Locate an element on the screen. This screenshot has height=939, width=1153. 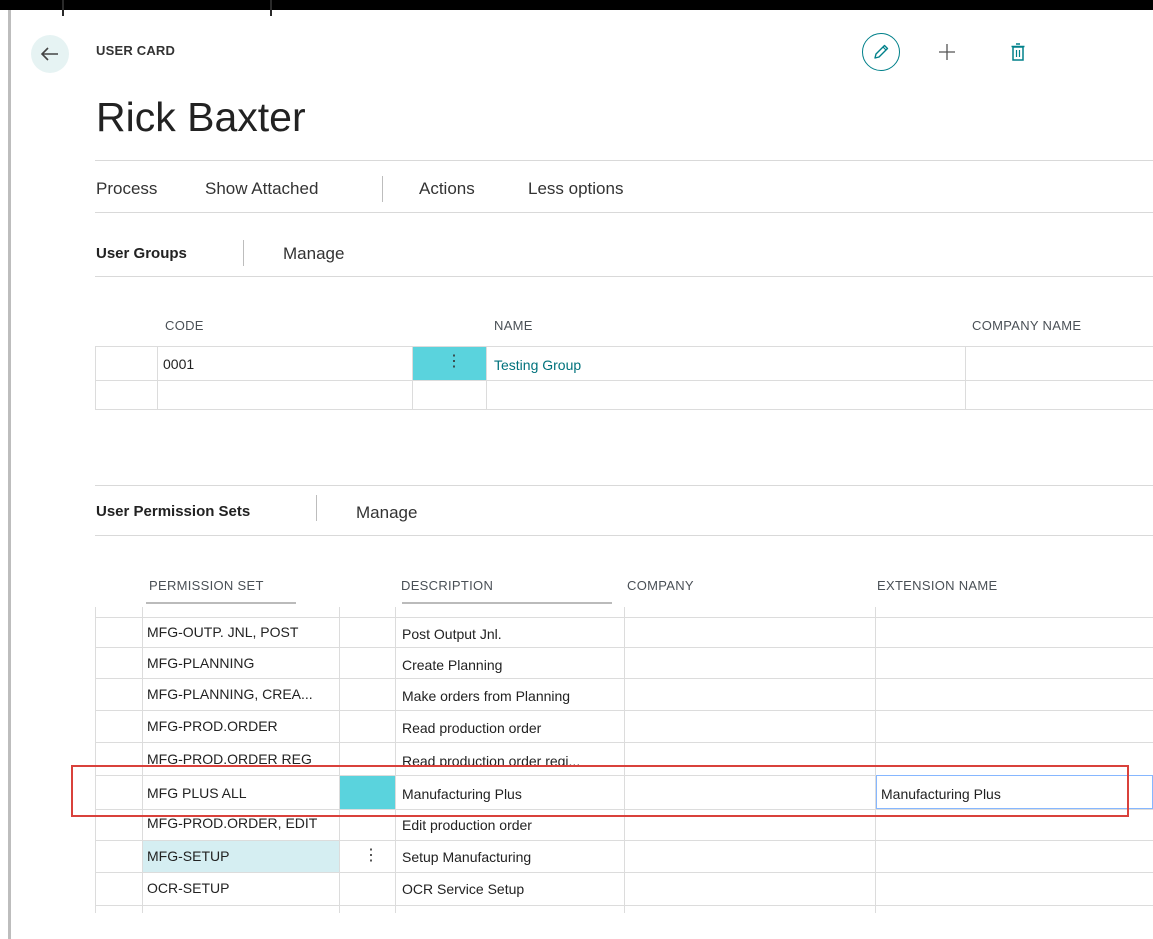
description-cell: Setup Manufacturing is located at coordinates (512, 857).